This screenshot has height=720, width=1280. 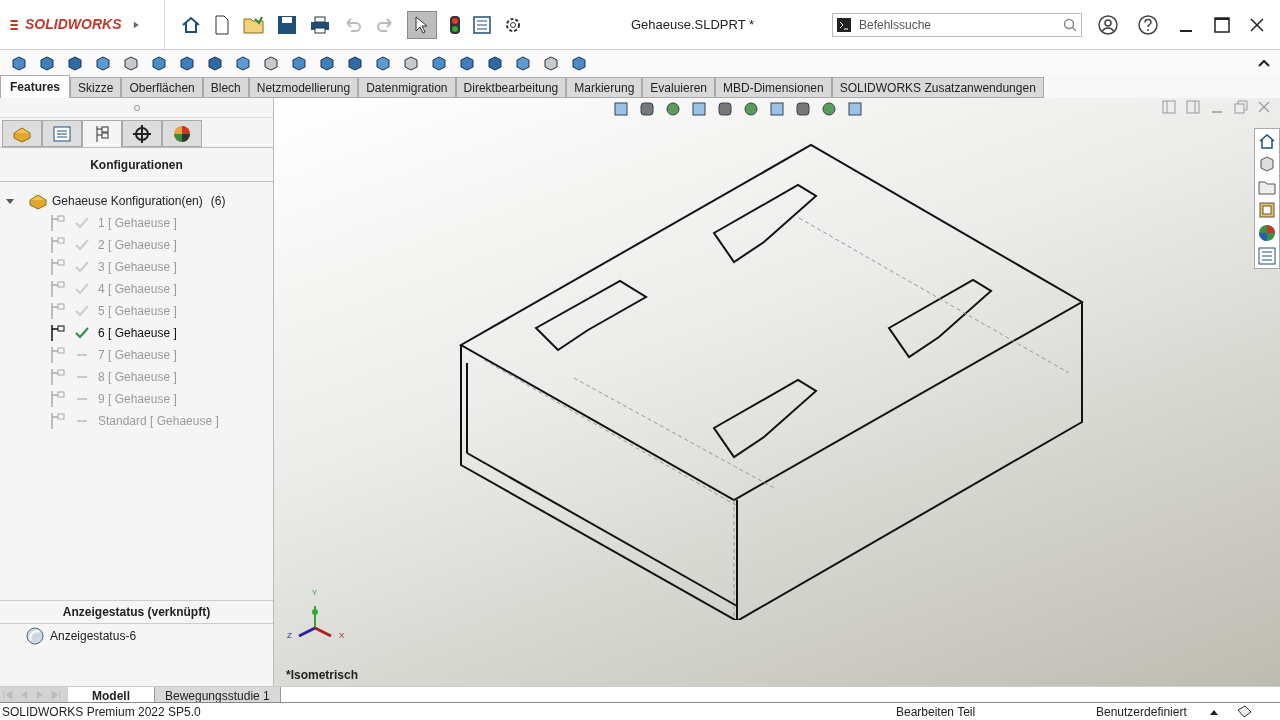 I want to click on x-axis-label: X, so click(x=342, y=636).